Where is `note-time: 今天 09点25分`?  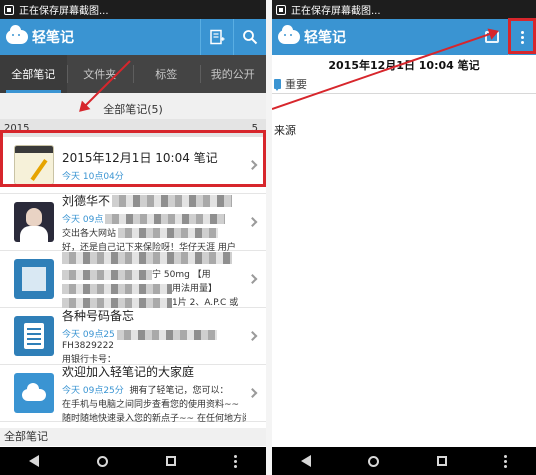 note-time: 今天 09点25分 is located at coordinates (93, 390).